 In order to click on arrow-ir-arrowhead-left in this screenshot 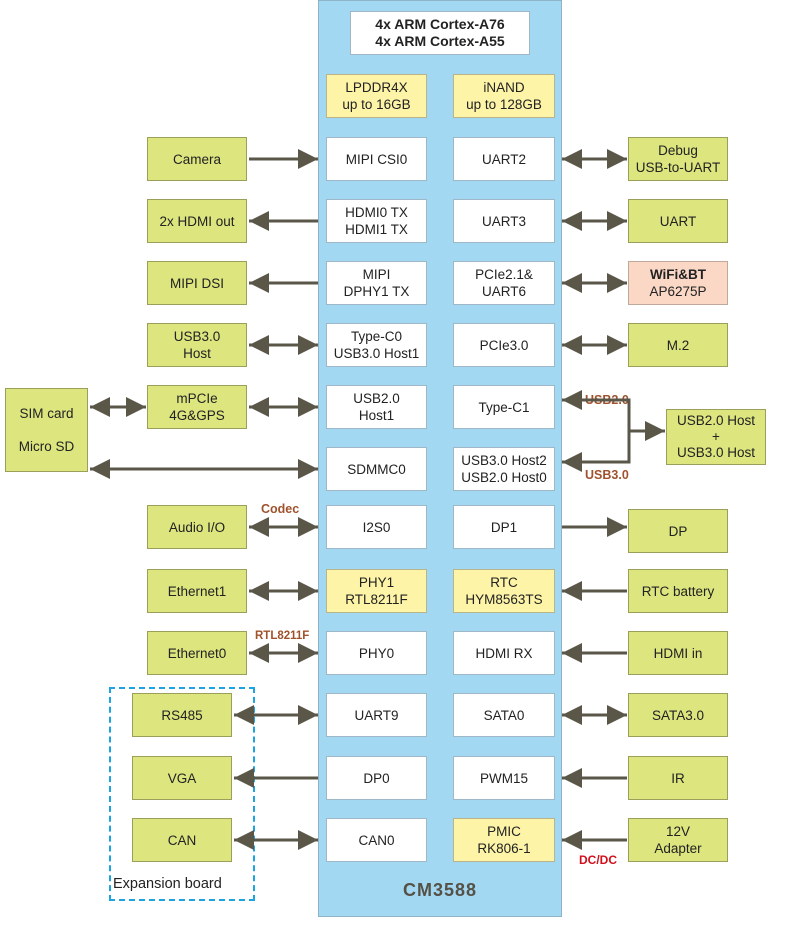, I will do `click(572, 778)`.